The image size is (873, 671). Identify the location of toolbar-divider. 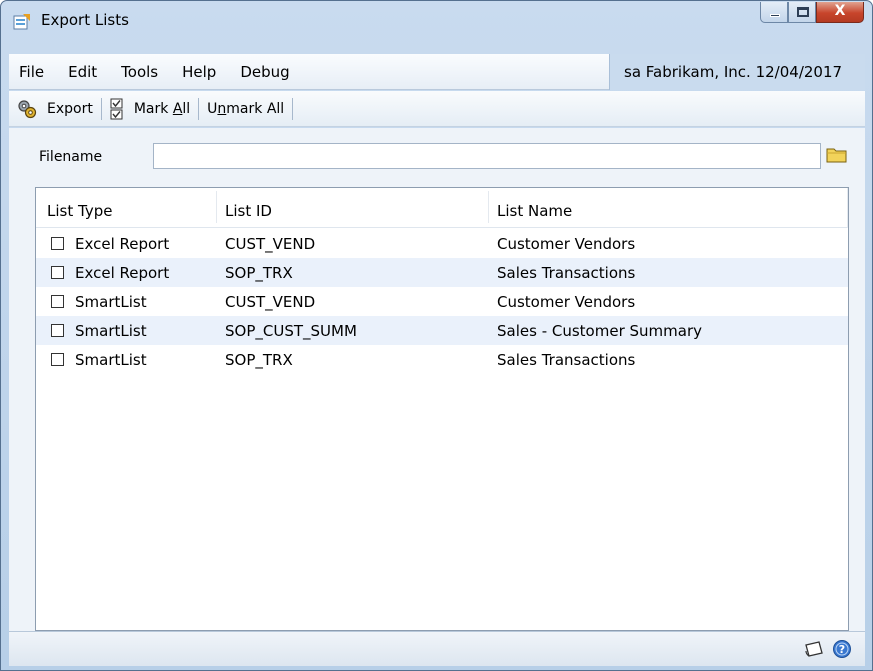
(293, 108).